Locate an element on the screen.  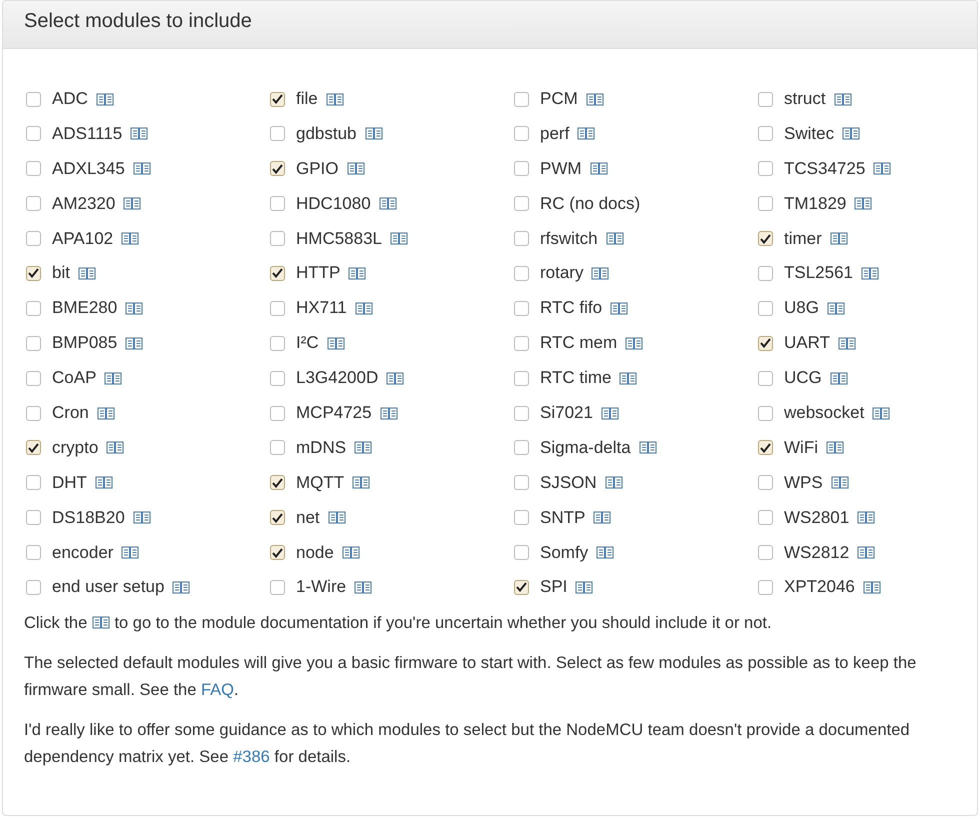
text-link: #386 is located at coordinates (251, 757).